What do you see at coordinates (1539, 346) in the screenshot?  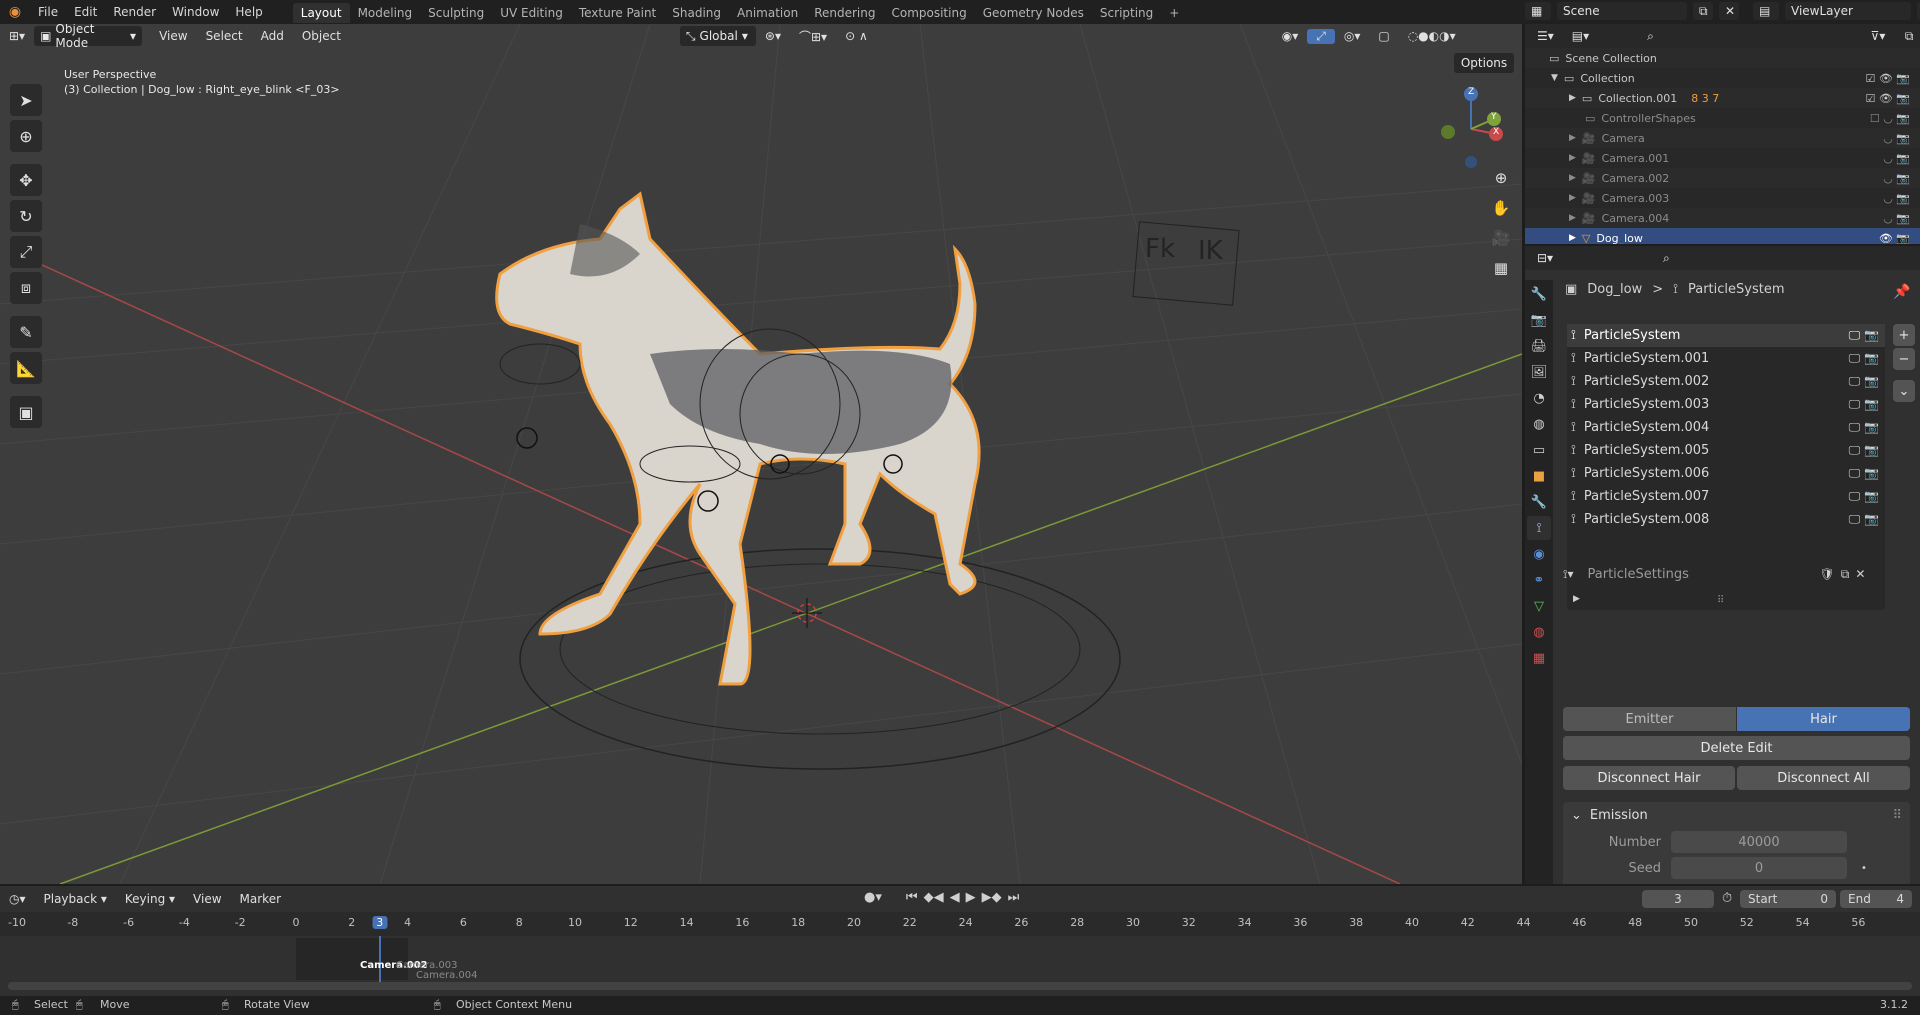 I see `output-tab-icon: 🖨` at bounding box center [1539, 346].